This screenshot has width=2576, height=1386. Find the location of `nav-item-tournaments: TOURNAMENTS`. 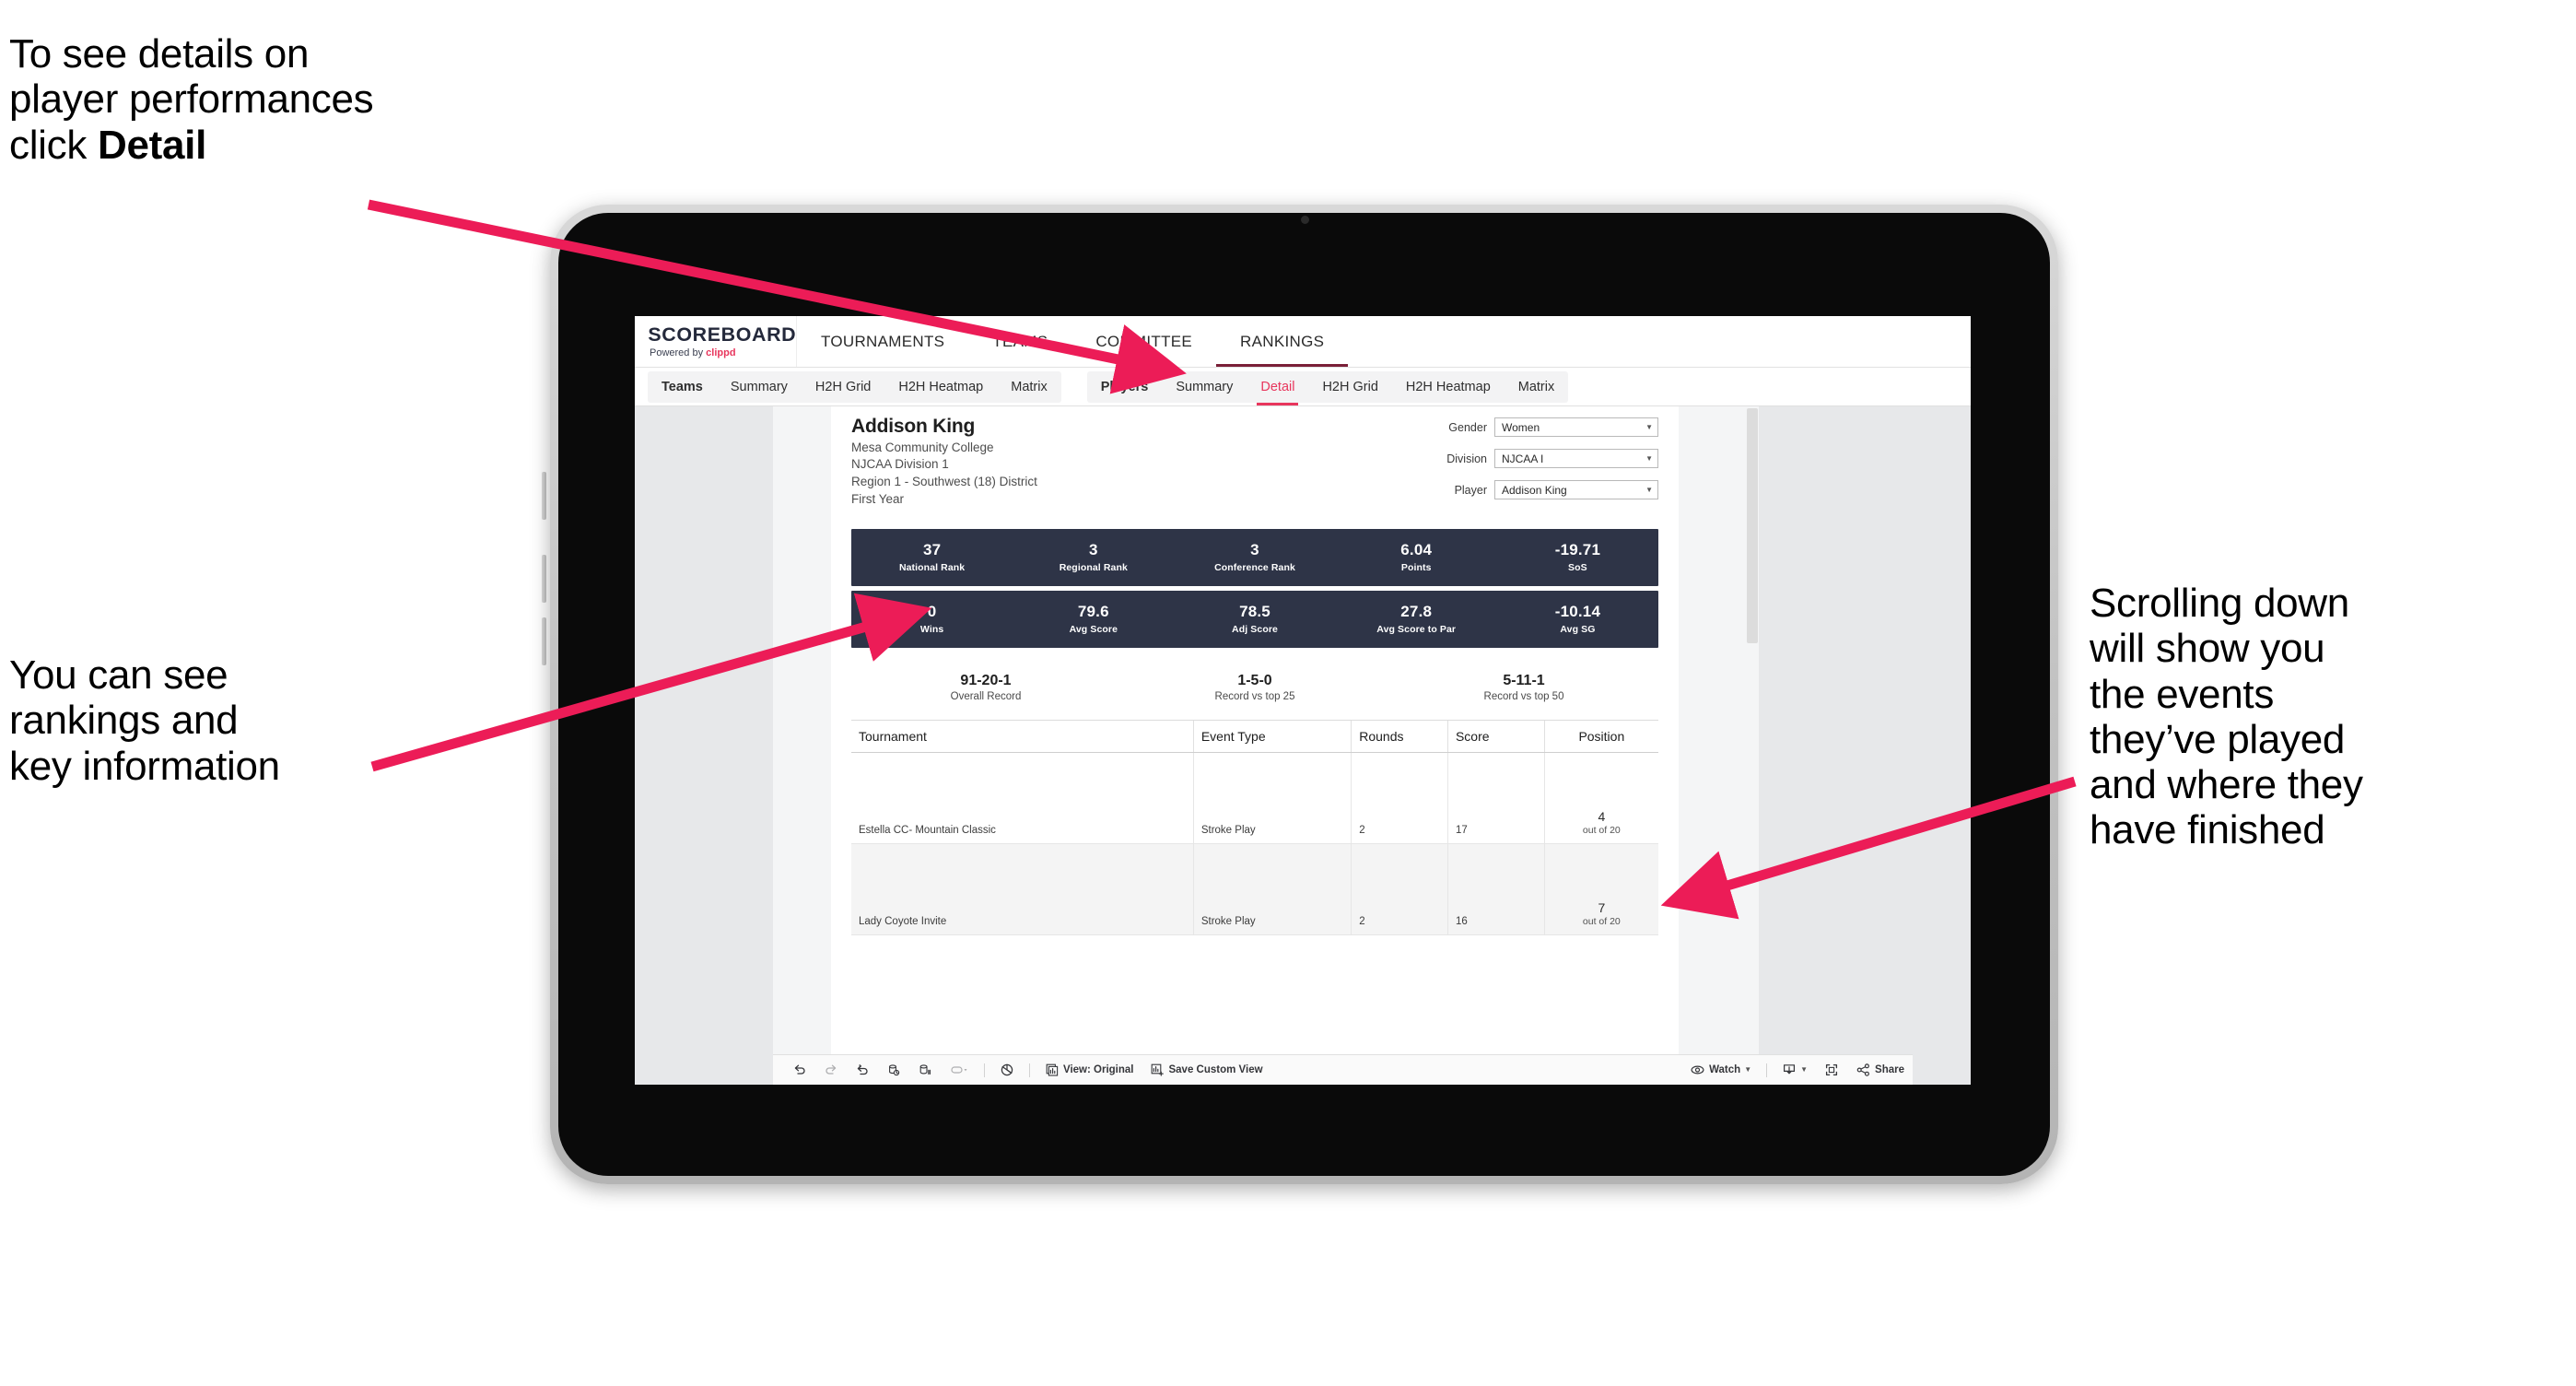

nav-item-tournaments: TOURNAMENTS is located at coordinates (882, 341).